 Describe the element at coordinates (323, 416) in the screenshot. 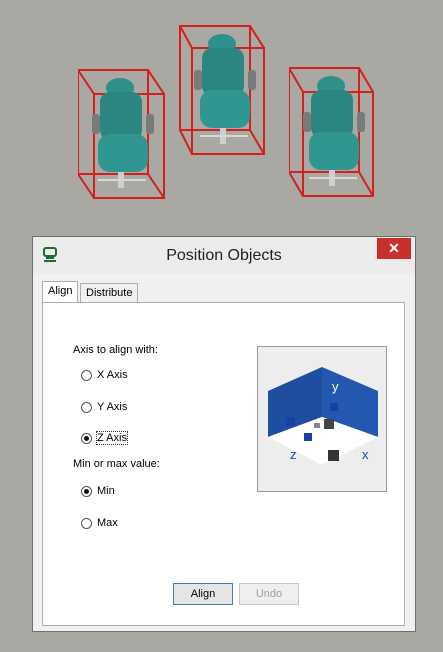

I see `axis-diagram: y x z` at that location.